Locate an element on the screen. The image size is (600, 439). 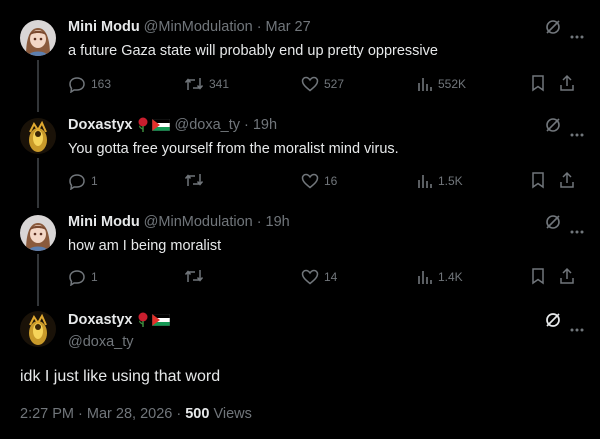
like-count: 16 is located at coordinates (331, 181).